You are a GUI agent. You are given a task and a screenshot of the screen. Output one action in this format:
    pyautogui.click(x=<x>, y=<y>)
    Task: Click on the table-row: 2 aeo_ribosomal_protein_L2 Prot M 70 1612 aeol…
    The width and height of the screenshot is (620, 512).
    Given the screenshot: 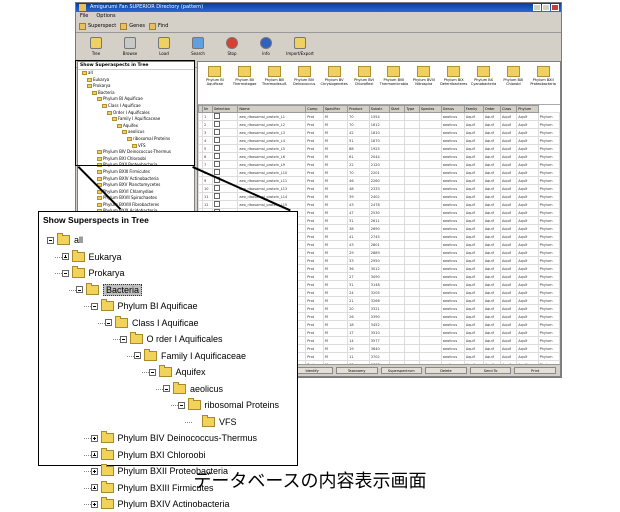 What is the action you would take?
    pyautogui.click(x=379, y=124)
    